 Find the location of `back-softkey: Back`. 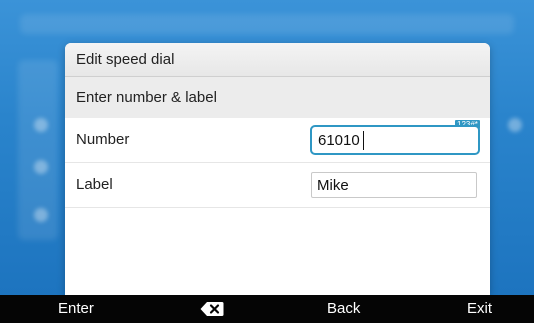

back-softkey: Back is located at coordinates (343, 309).